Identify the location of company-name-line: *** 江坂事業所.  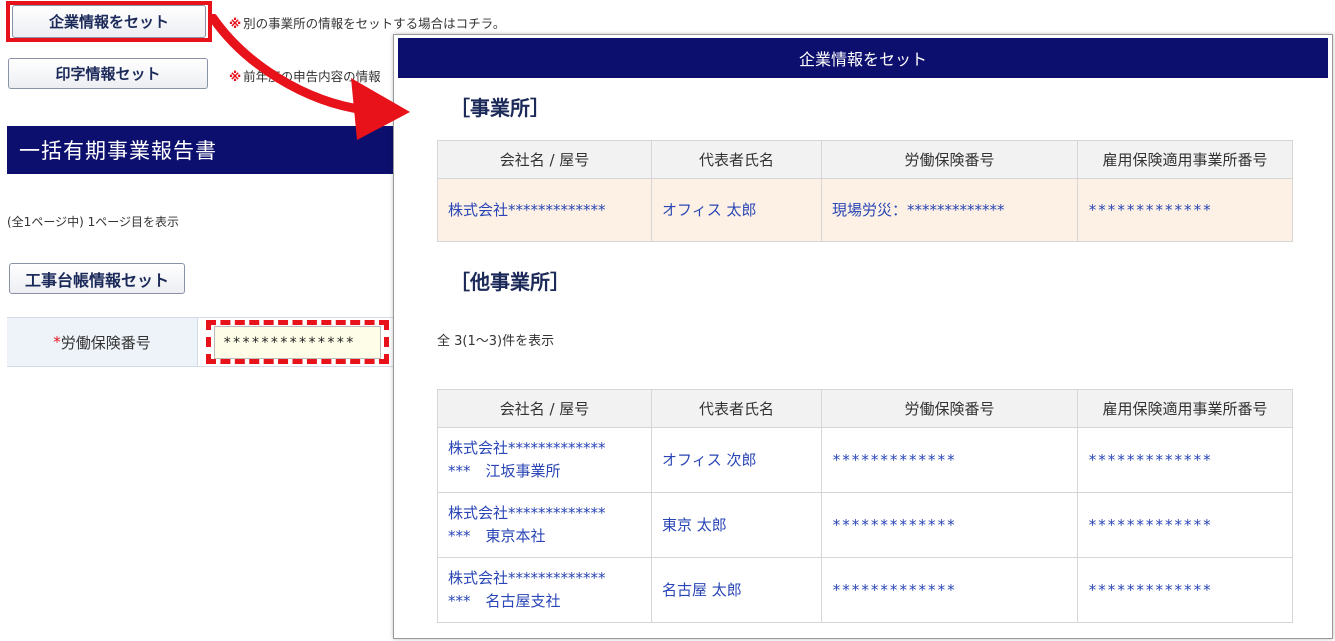
(504, 471).